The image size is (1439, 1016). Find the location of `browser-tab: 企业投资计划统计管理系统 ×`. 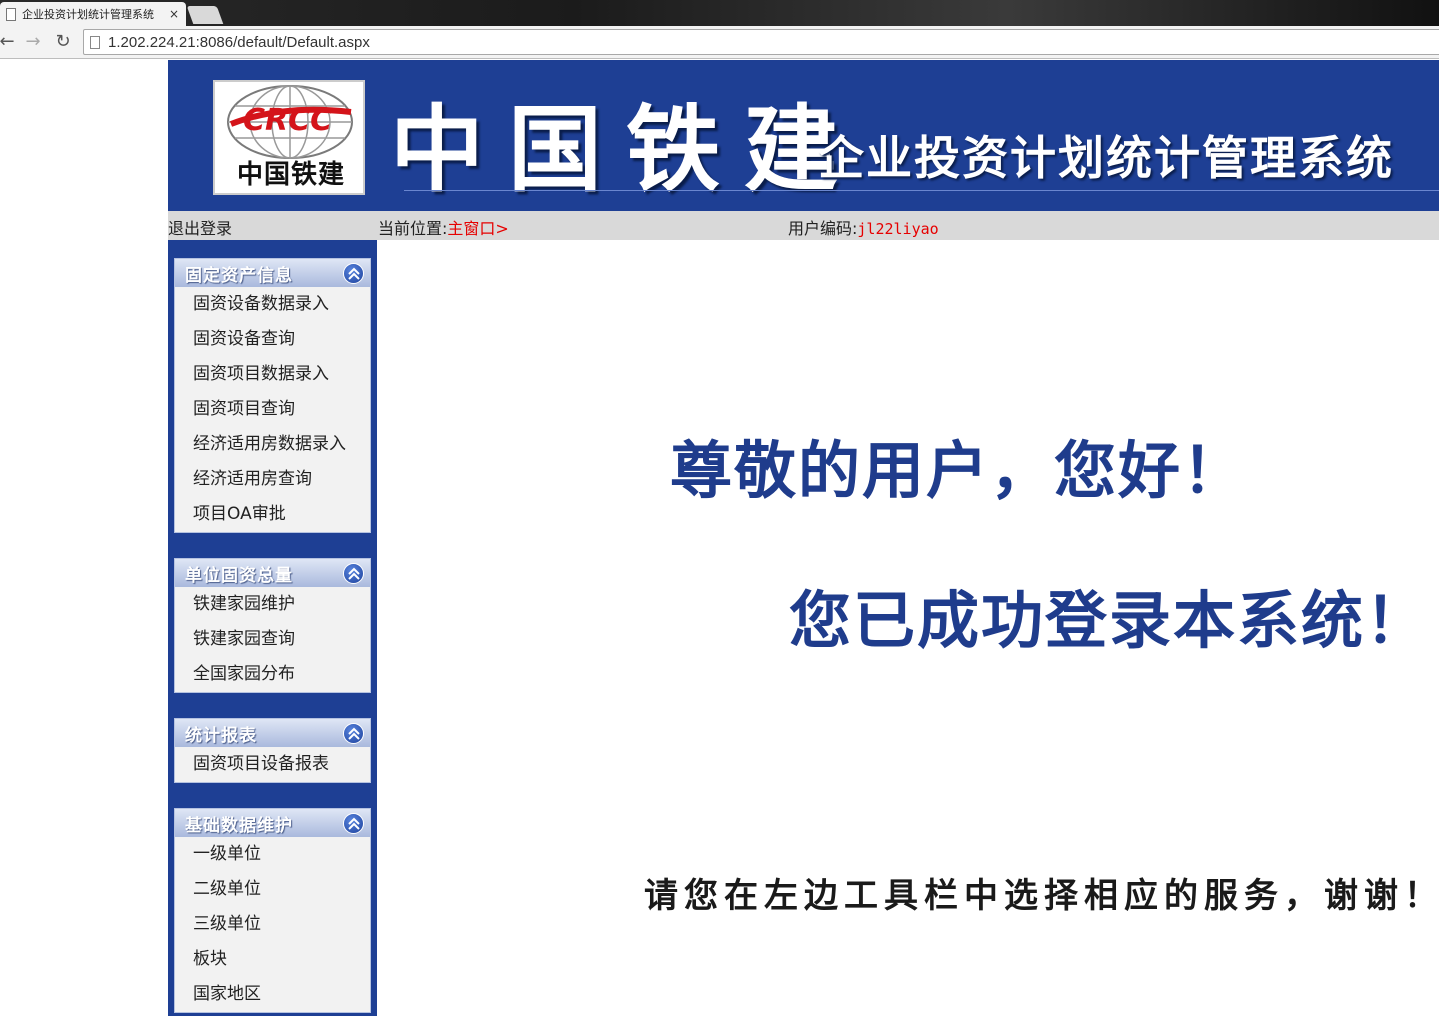

browser-tab: 企业投资计划统计管理系统 × is located at coordinates (93, 14).